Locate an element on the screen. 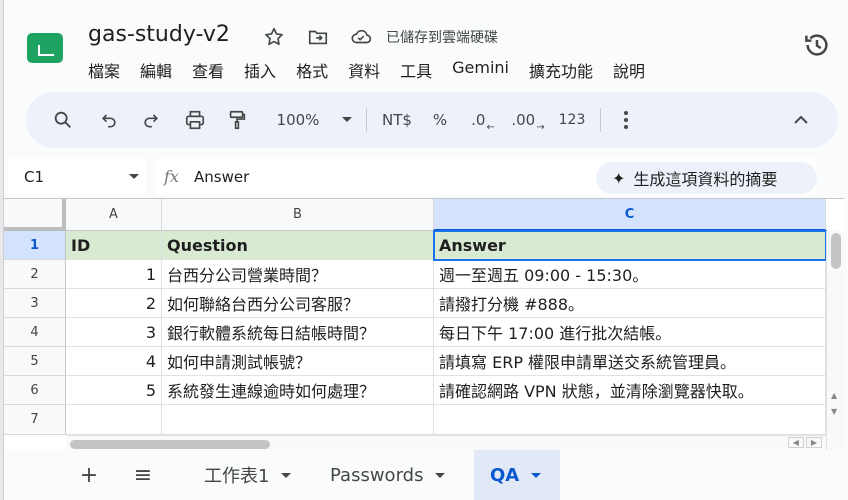 This screenshot has height=500, width=848. name-box: C1 is located at coordinates (77, 177).